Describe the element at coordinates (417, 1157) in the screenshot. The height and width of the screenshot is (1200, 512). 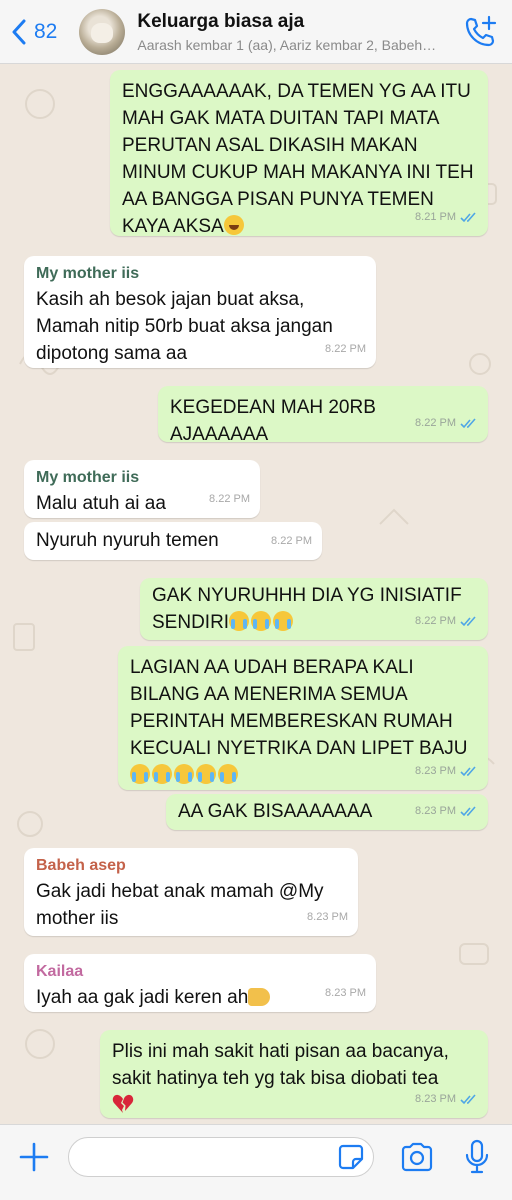
I see `camera-icon` at that location.